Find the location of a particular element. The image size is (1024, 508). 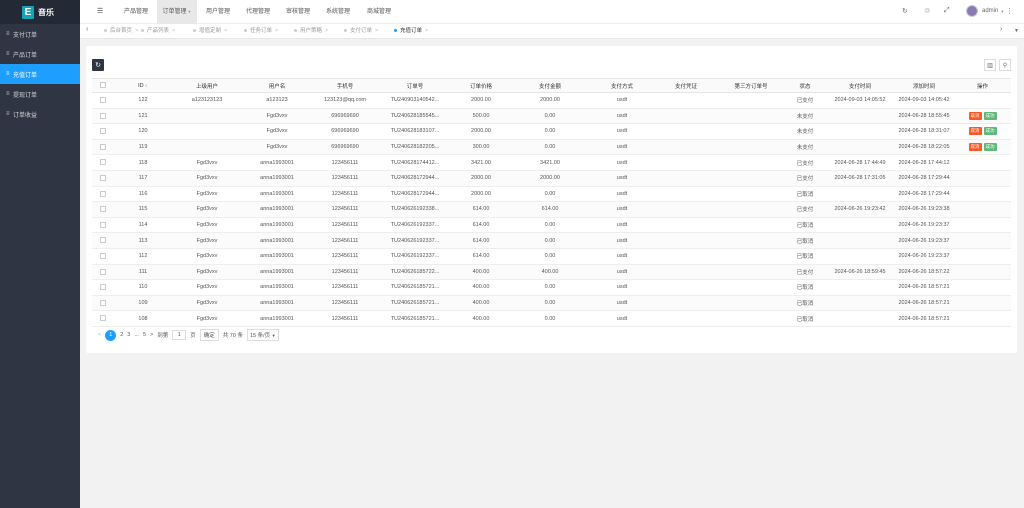

sort-icon: ⇕ is located at coordinates (146, 85).